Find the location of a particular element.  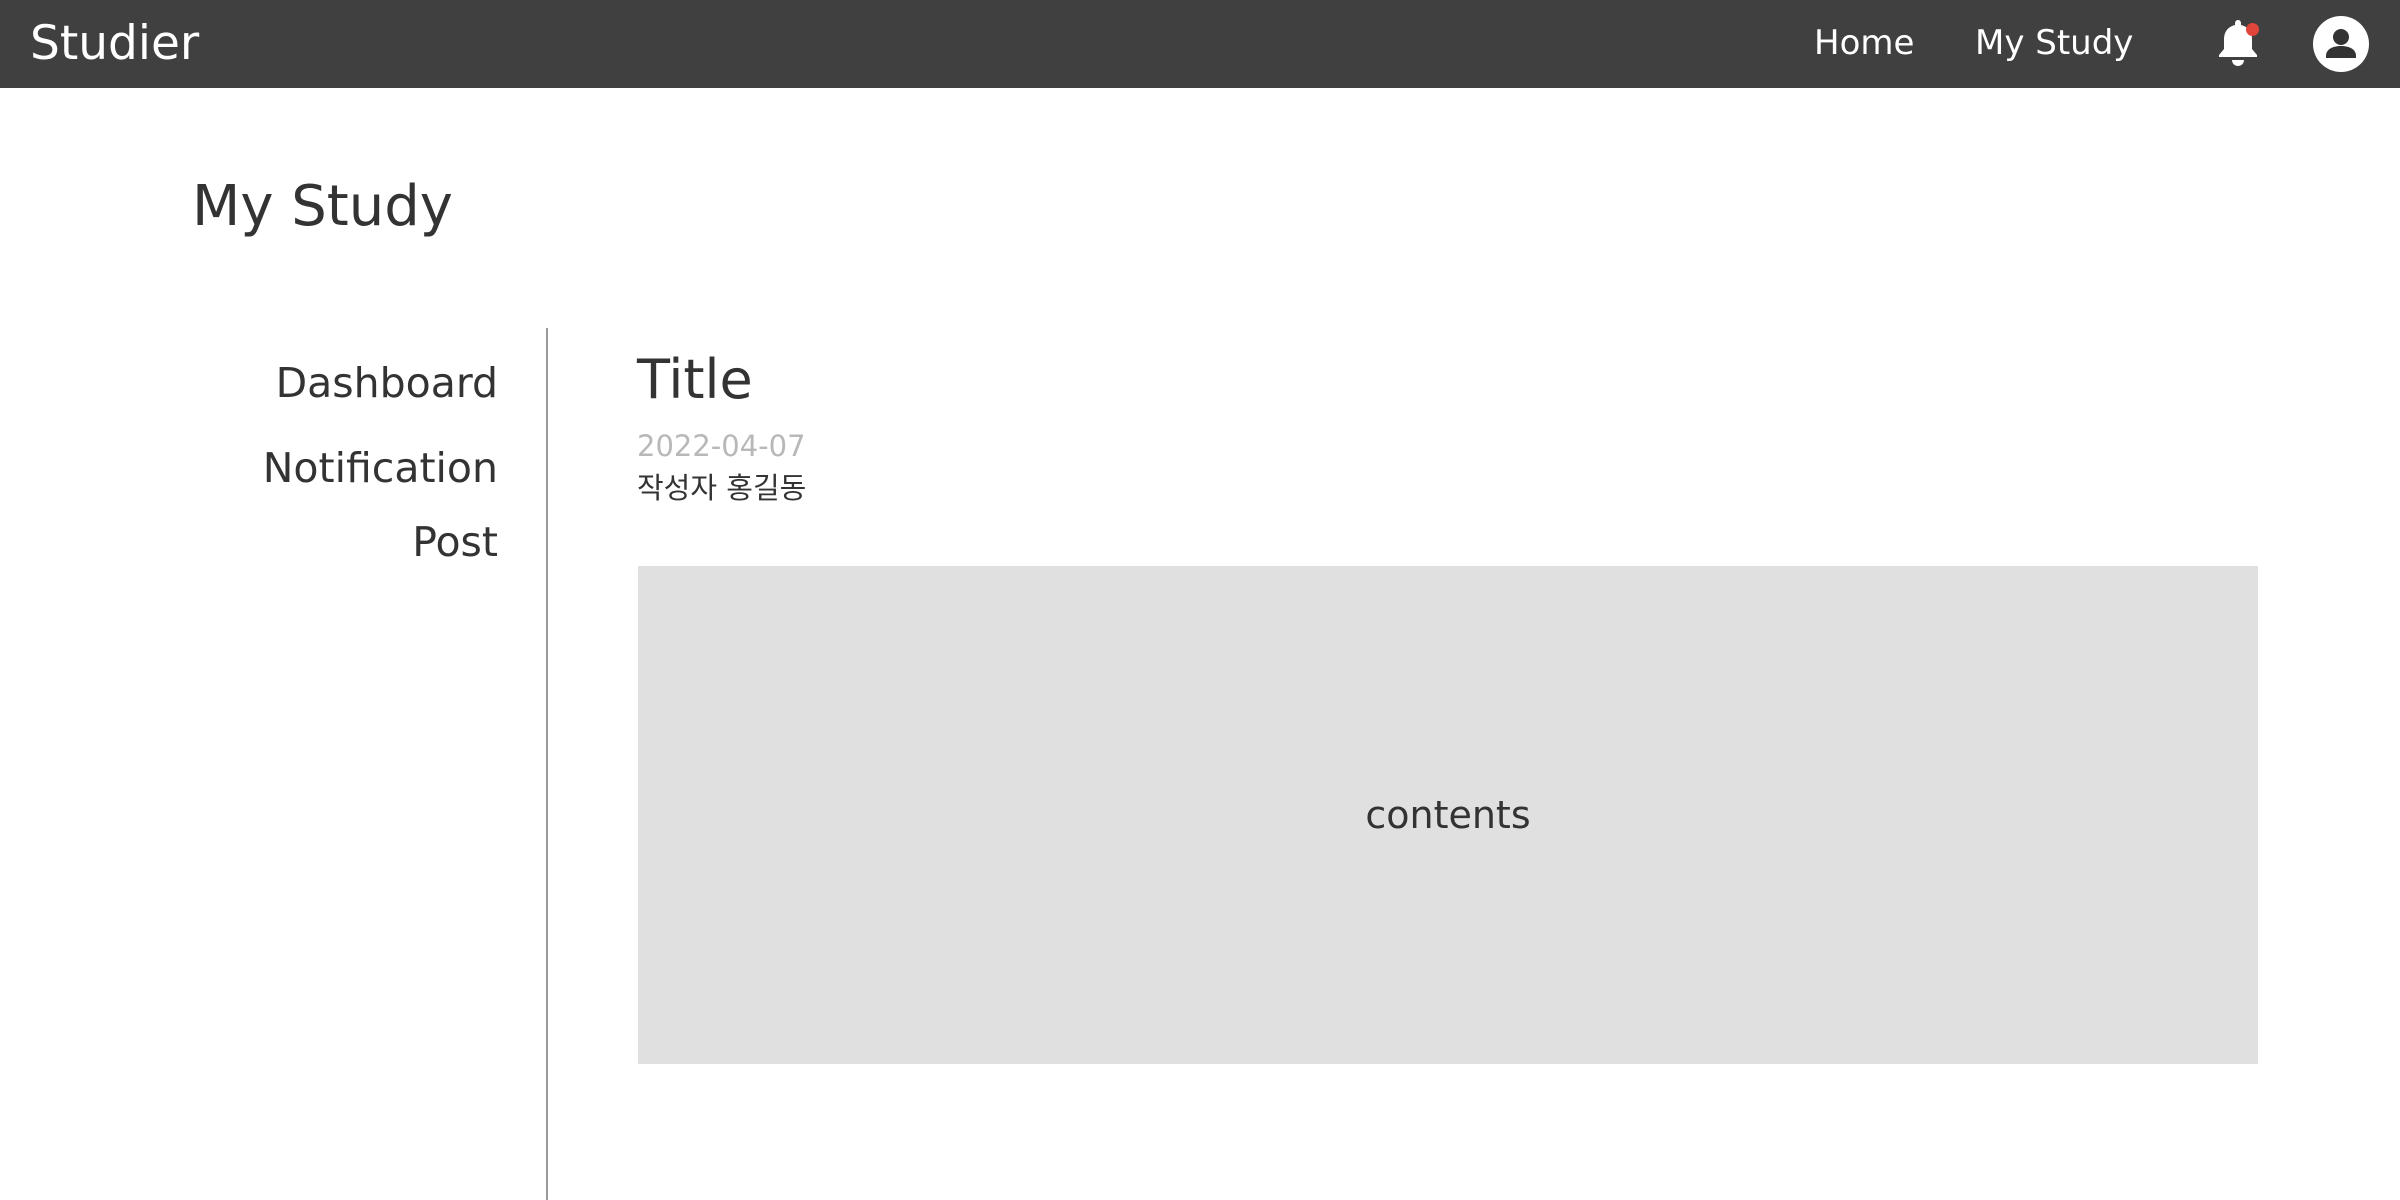

post-content-text: contents is located at coordinates (1448, 815).